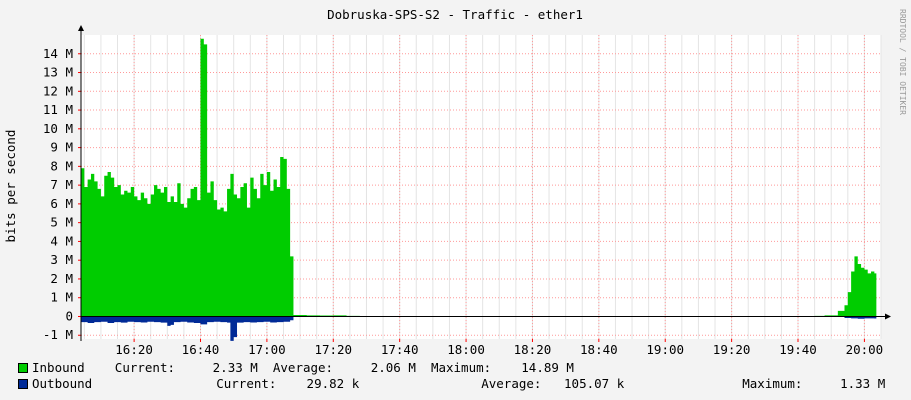 Image resolution: width=911 pixels, height=400 pixels. I want to click on watermark: RRDTOOL / TOBI OETIKER, so click(902, 62).